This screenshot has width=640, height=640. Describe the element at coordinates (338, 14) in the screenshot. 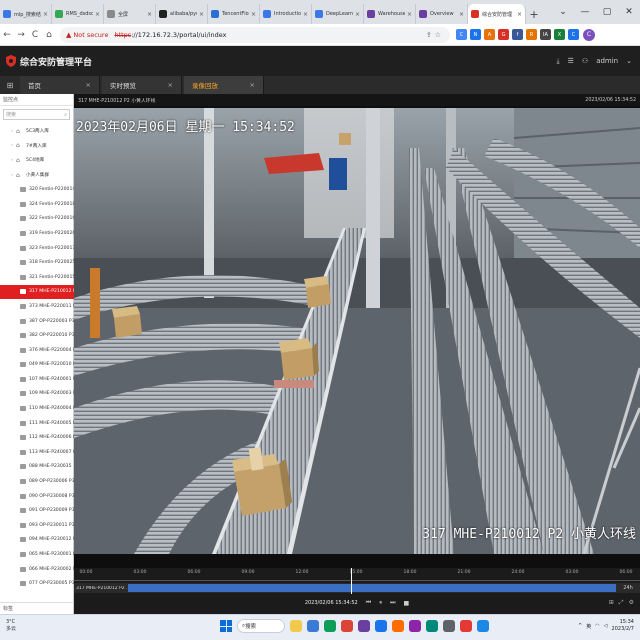

I see `browser-tab: DeepLearnin×` at that location.